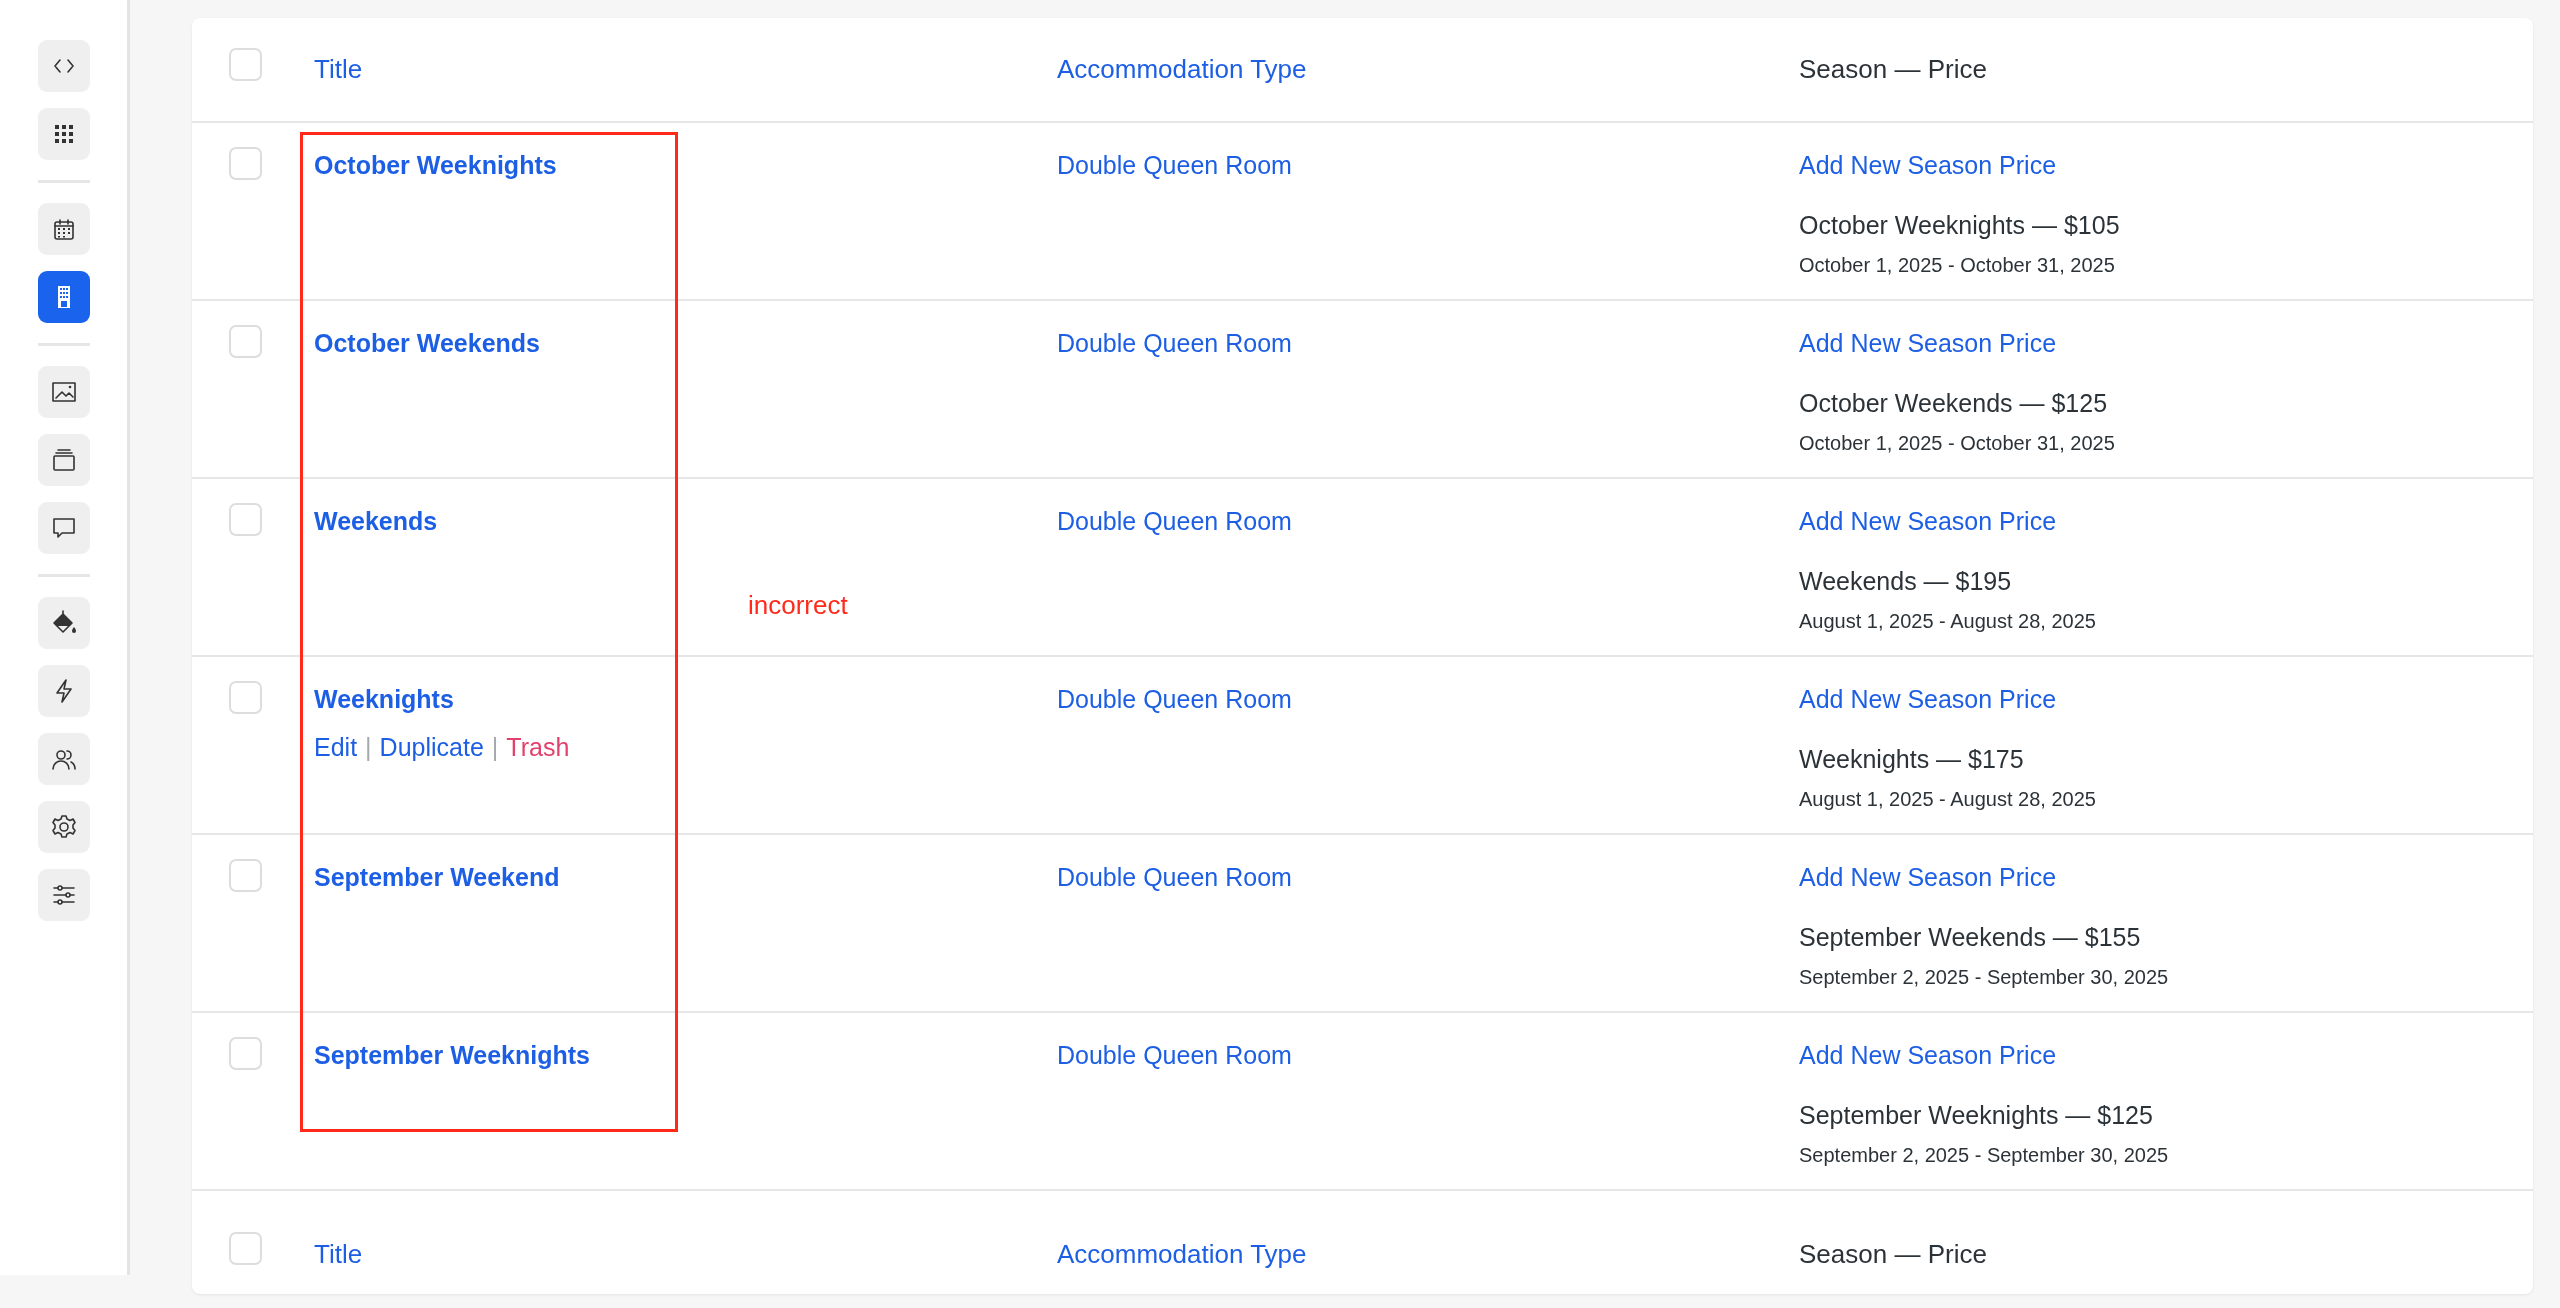 Image resolution: width=2560 pixels, height=1308 pixels. I want to click on title-link: Weeknights, so click(384, 699).